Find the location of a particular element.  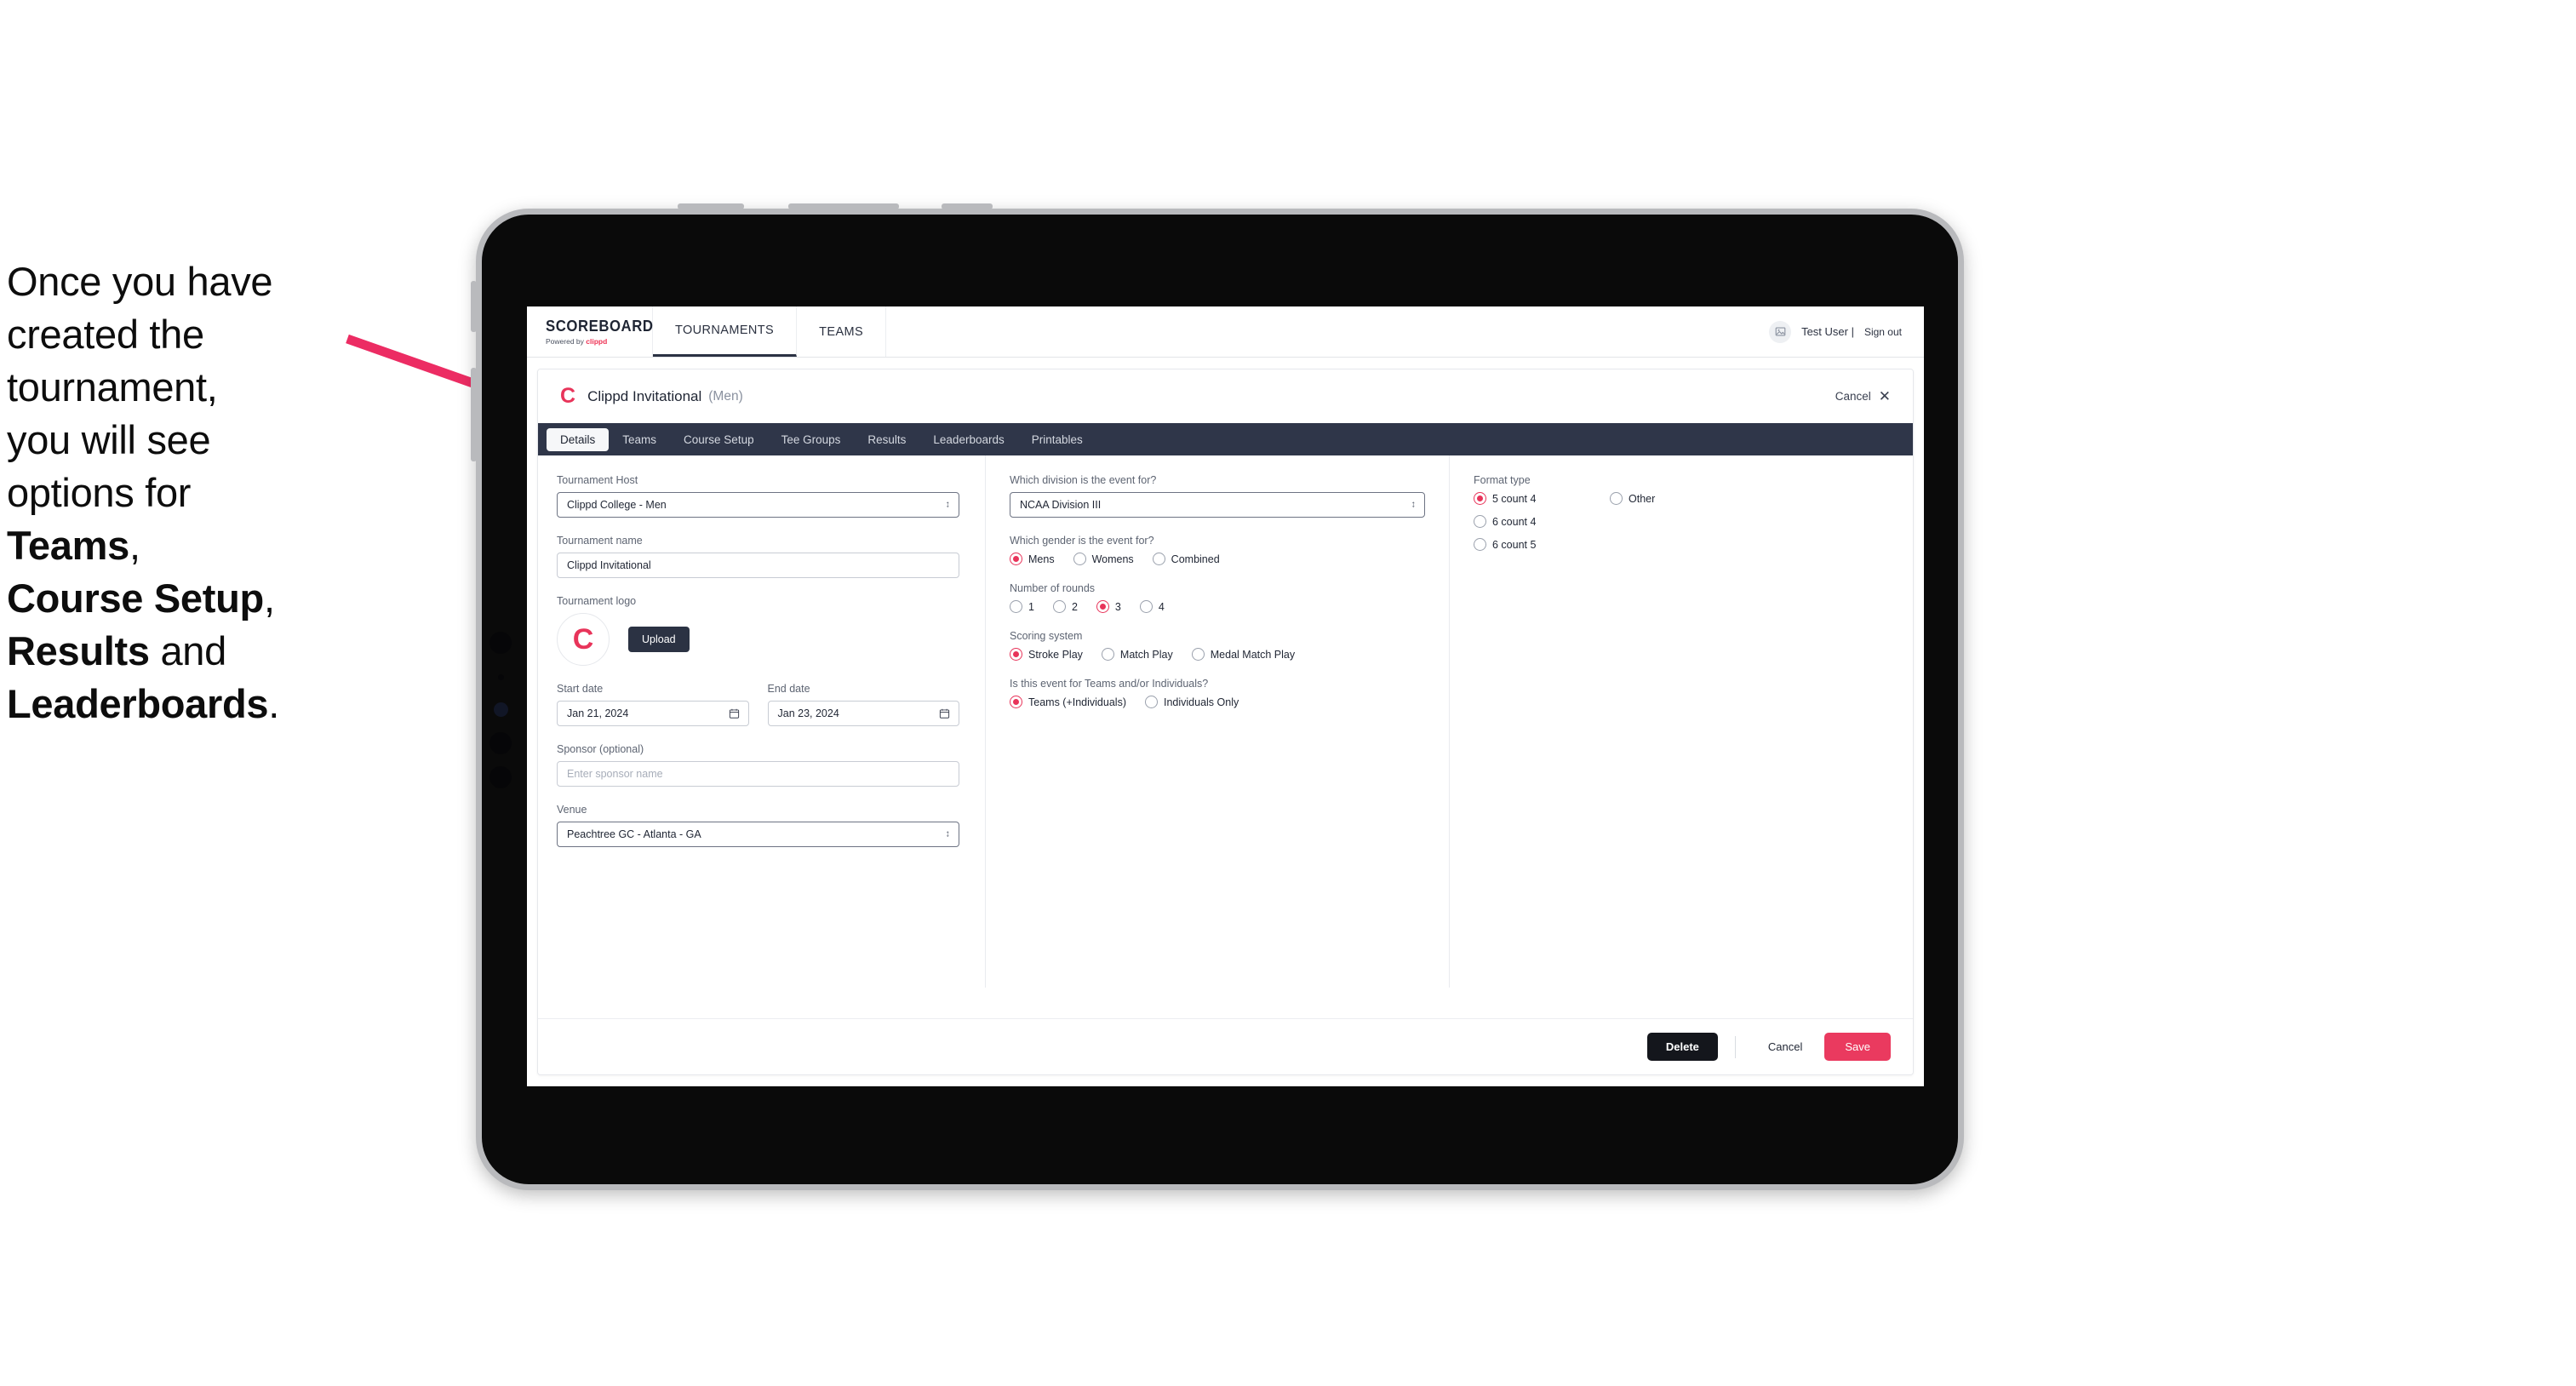

tab-leaderboards: Leaderboards is located at coordinates (968, 440).